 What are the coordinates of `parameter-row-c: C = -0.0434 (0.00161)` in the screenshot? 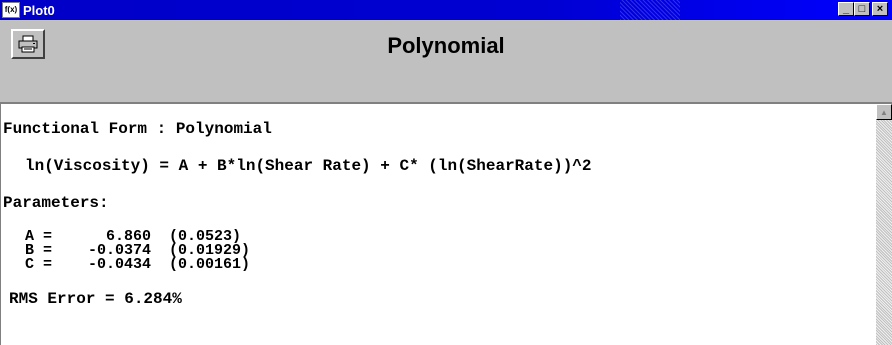 It's located at (138, 264).